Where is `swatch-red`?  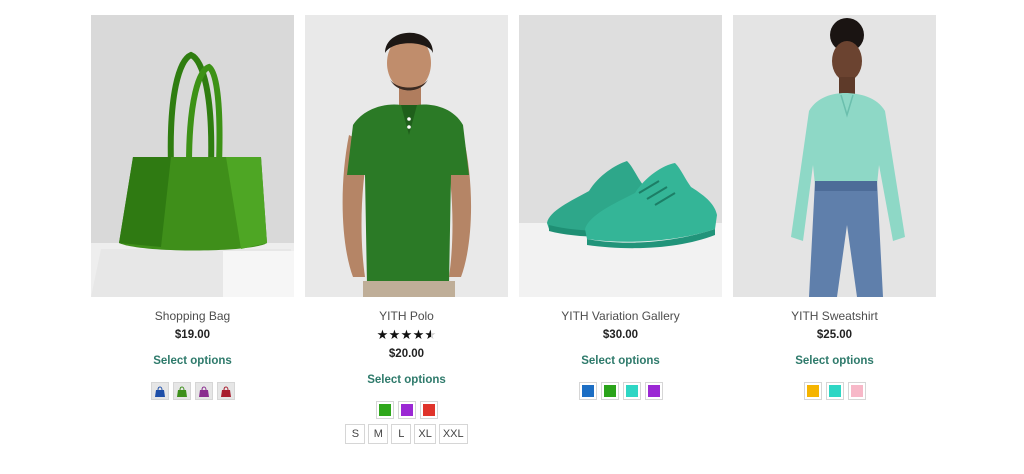
swatch-red is located at coordinates (428, 410).